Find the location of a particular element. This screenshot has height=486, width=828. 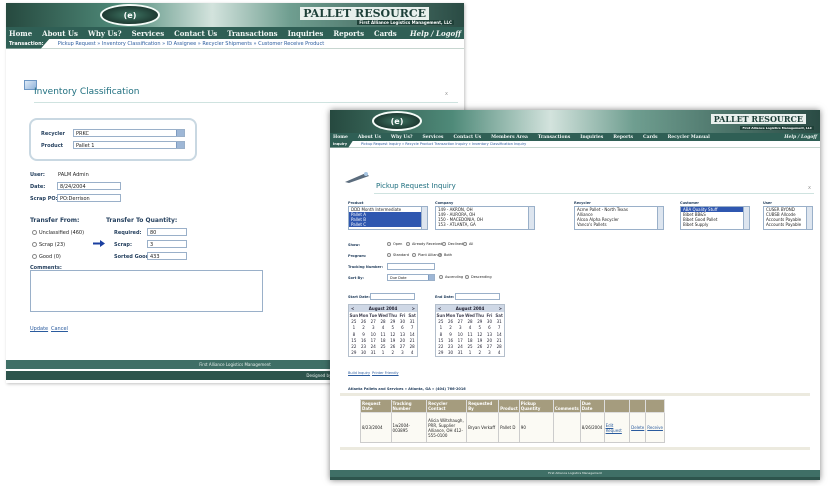

recycler-product-group is located at coordinates (113, 139).